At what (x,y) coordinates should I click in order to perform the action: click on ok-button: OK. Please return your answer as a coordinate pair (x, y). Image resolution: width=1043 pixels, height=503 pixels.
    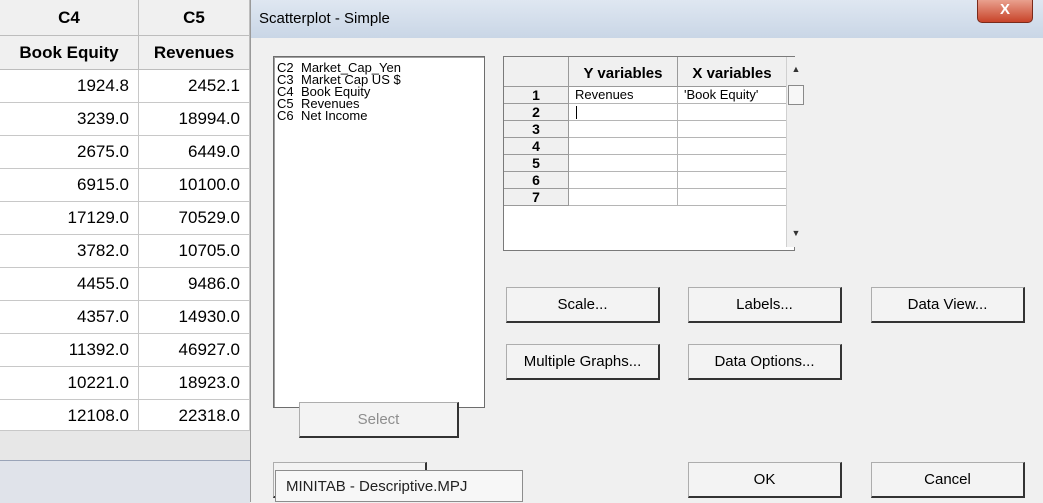
    Looking at the image, I should click on (765, 480).